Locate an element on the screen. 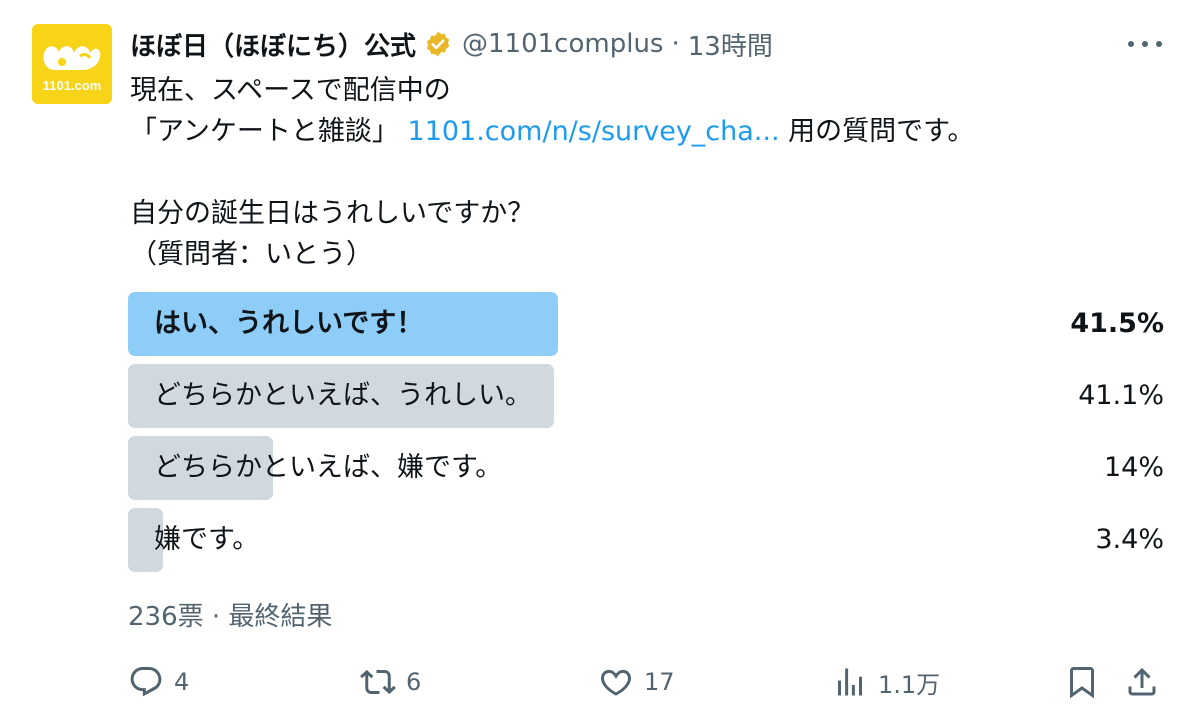 The image size is (1196, 725). share-button is located at coordinates (1142, 682).